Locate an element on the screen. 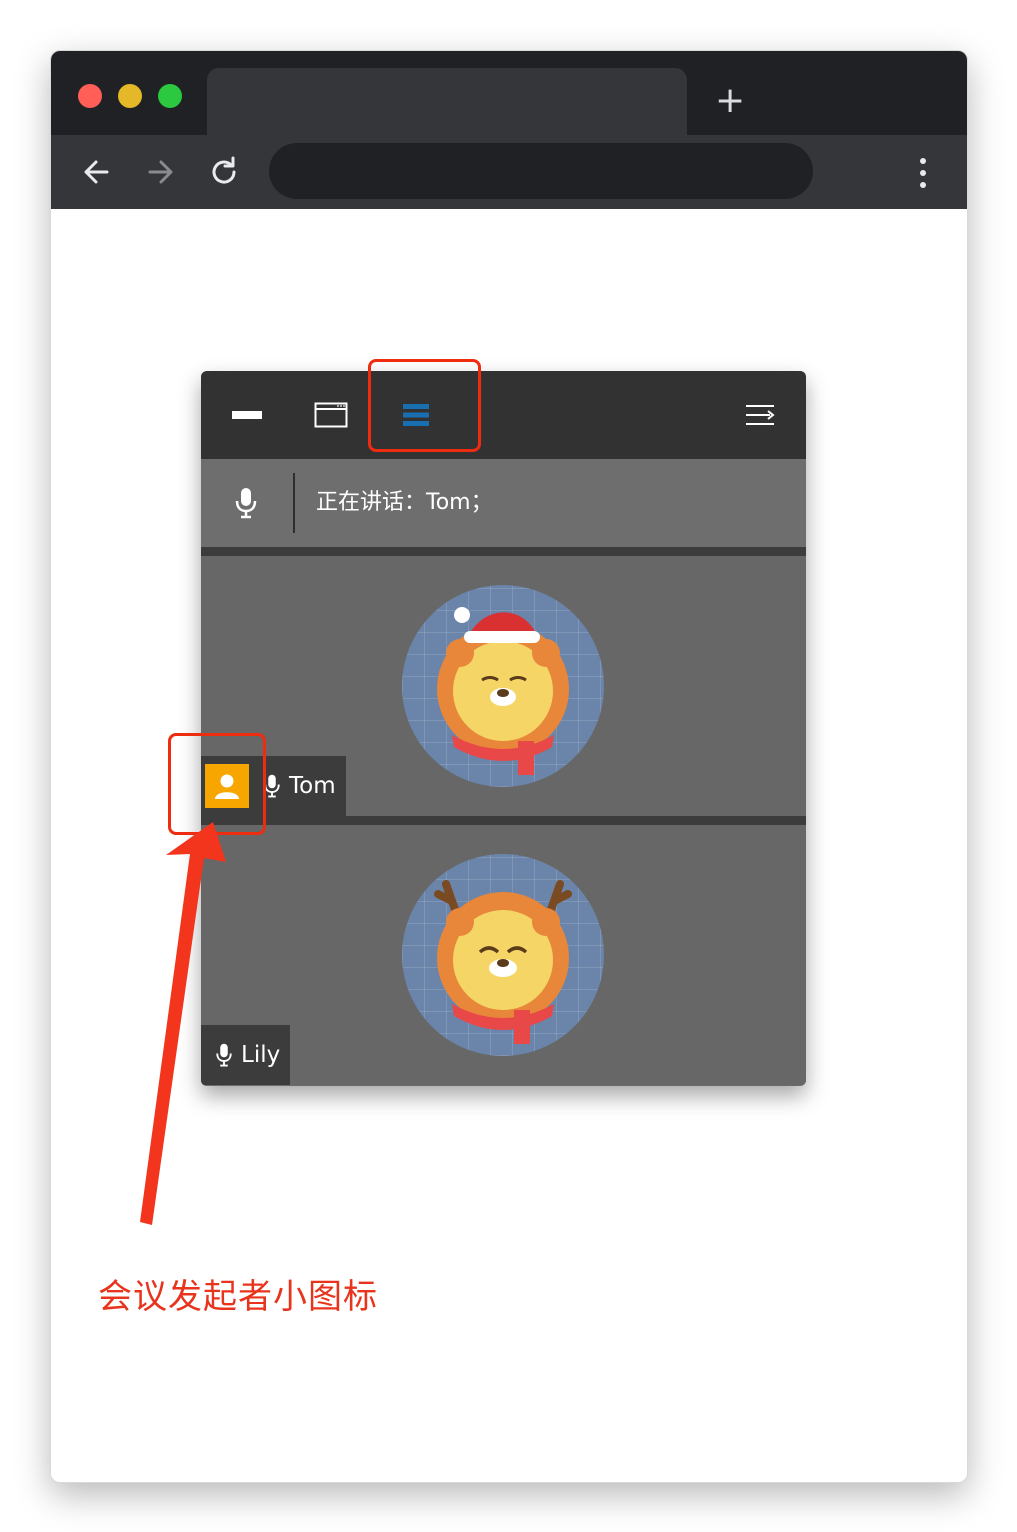 This screenshot has width=1017, height=1532. annotation-arrow is located at coordinates (183, 1023).